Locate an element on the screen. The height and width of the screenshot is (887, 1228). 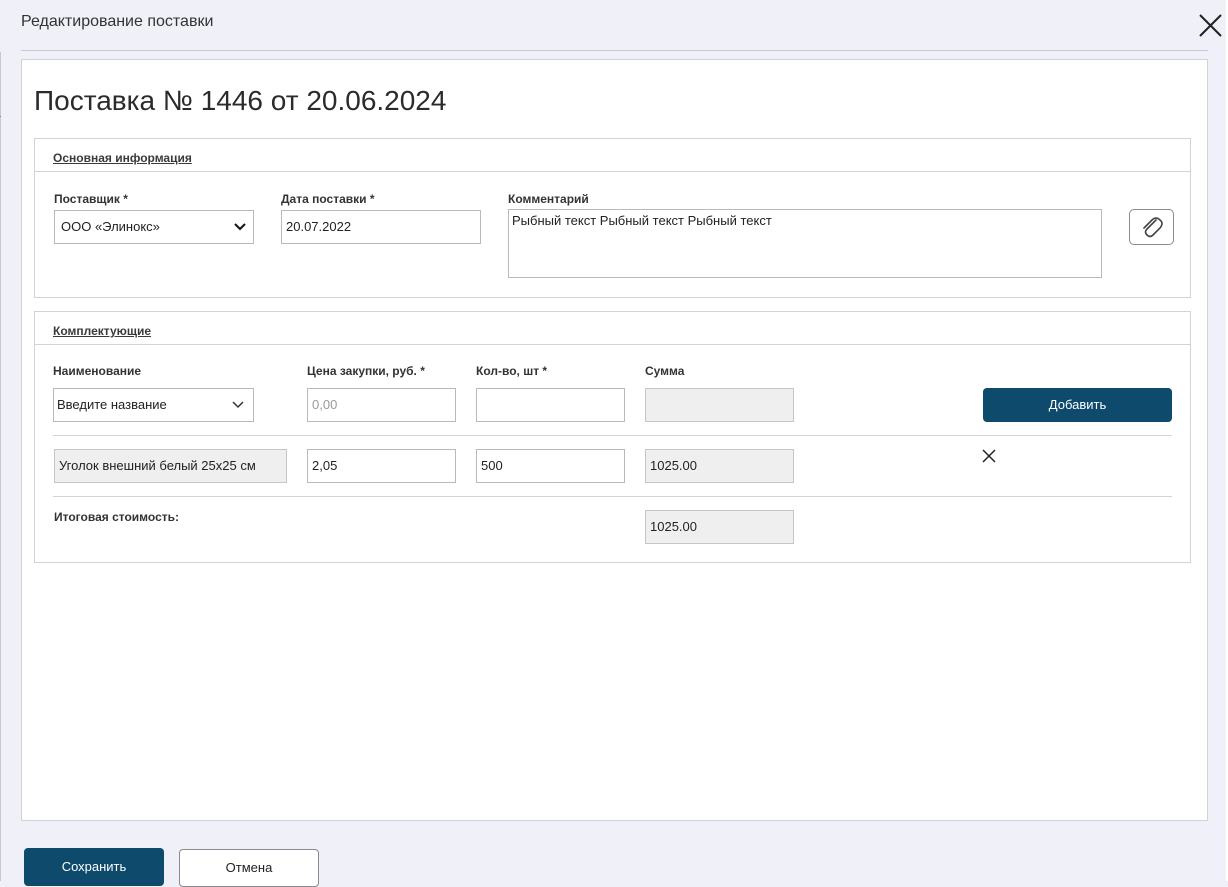
supplier-label: Поставщик * is located at coordinates (91, 199).